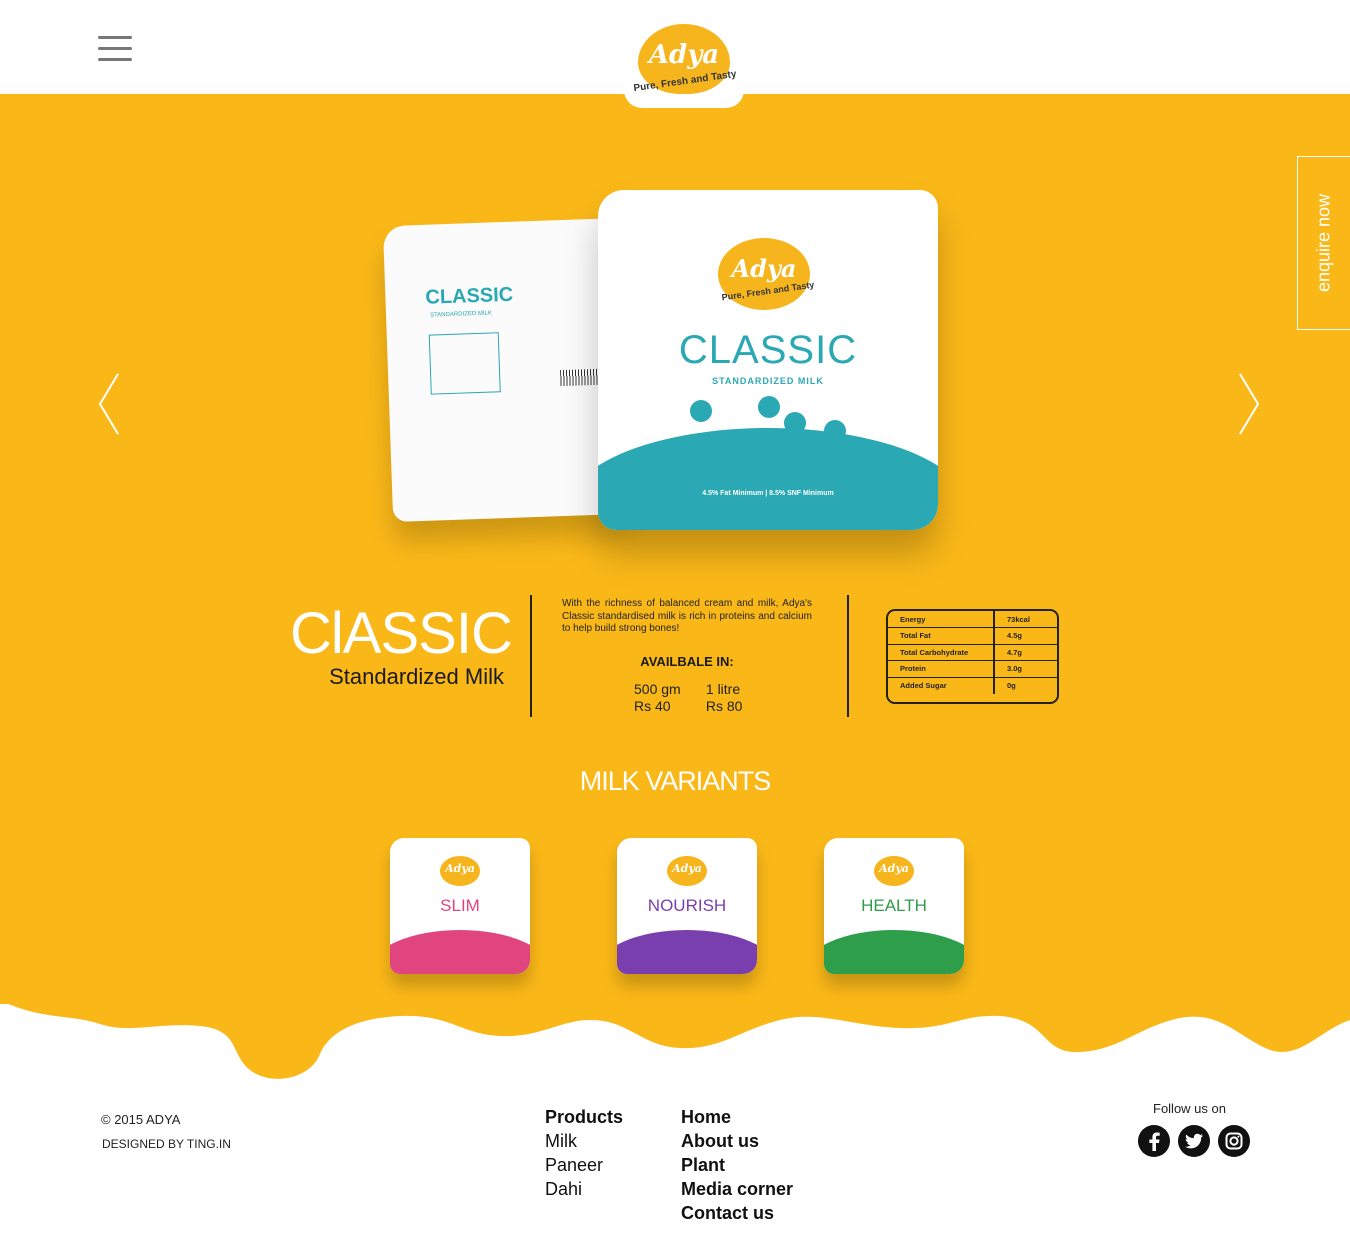 This screenshot has height=1249, width=1350. I want to click on enquire-now-label: enquire now, so click(1323, 243).